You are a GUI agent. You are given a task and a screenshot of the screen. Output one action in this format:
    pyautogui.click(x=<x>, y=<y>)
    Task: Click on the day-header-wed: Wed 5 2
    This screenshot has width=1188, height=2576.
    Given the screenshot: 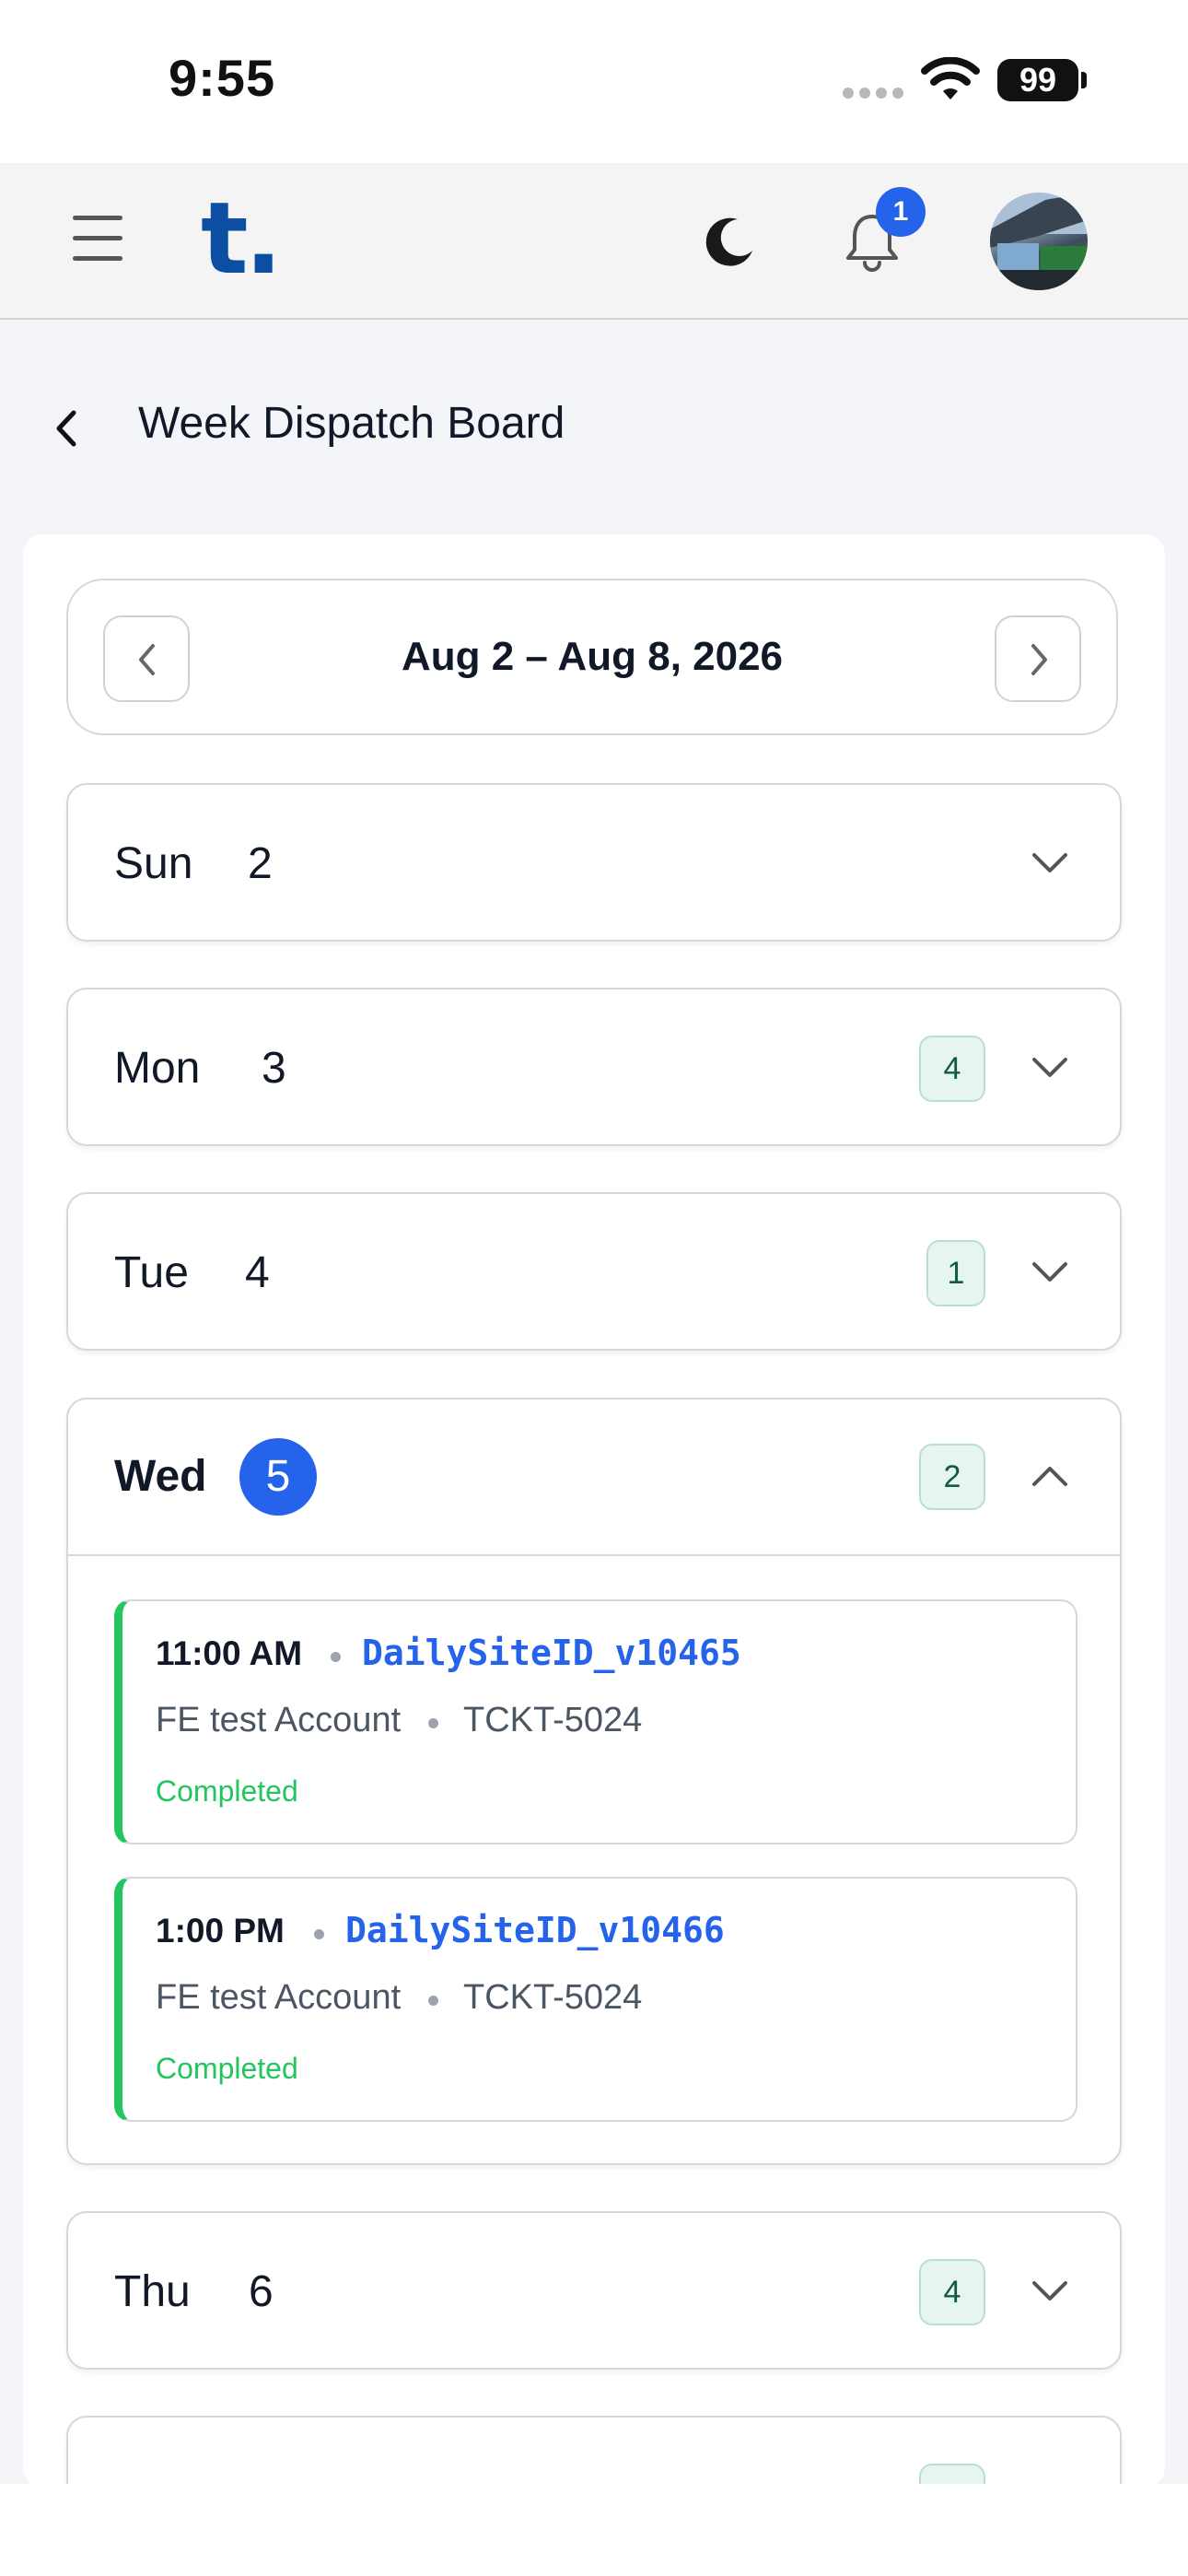 What is the action you would take?
    pyautogui.click(x=594, y=1477)
    